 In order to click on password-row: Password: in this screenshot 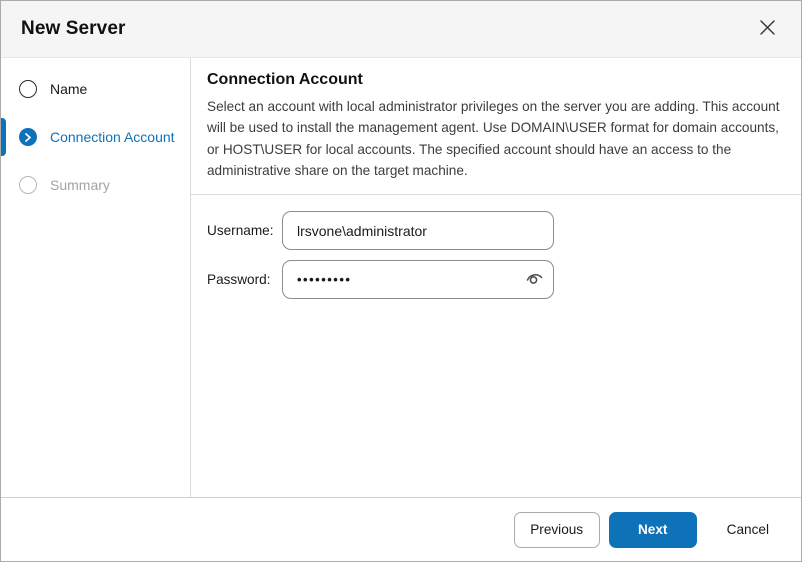, I will do `click(496, 279)`.